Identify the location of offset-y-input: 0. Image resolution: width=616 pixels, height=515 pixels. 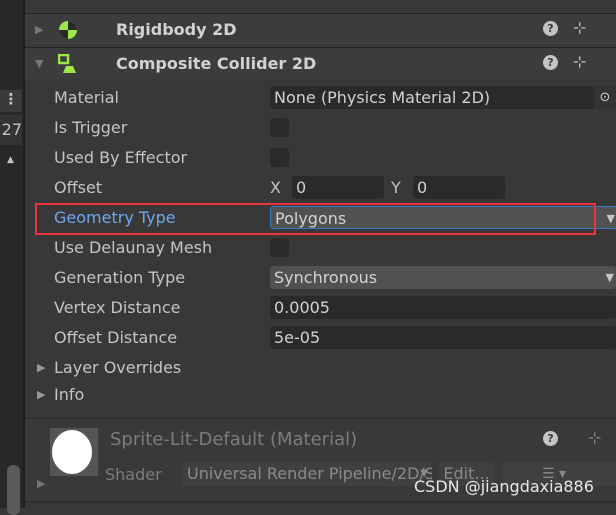
(459, 187).